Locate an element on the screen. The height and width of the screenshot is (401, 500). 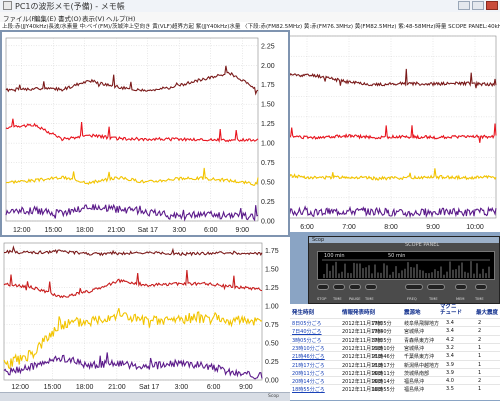
x-tick-label: 10:00 is located at coordinates (475, 227).